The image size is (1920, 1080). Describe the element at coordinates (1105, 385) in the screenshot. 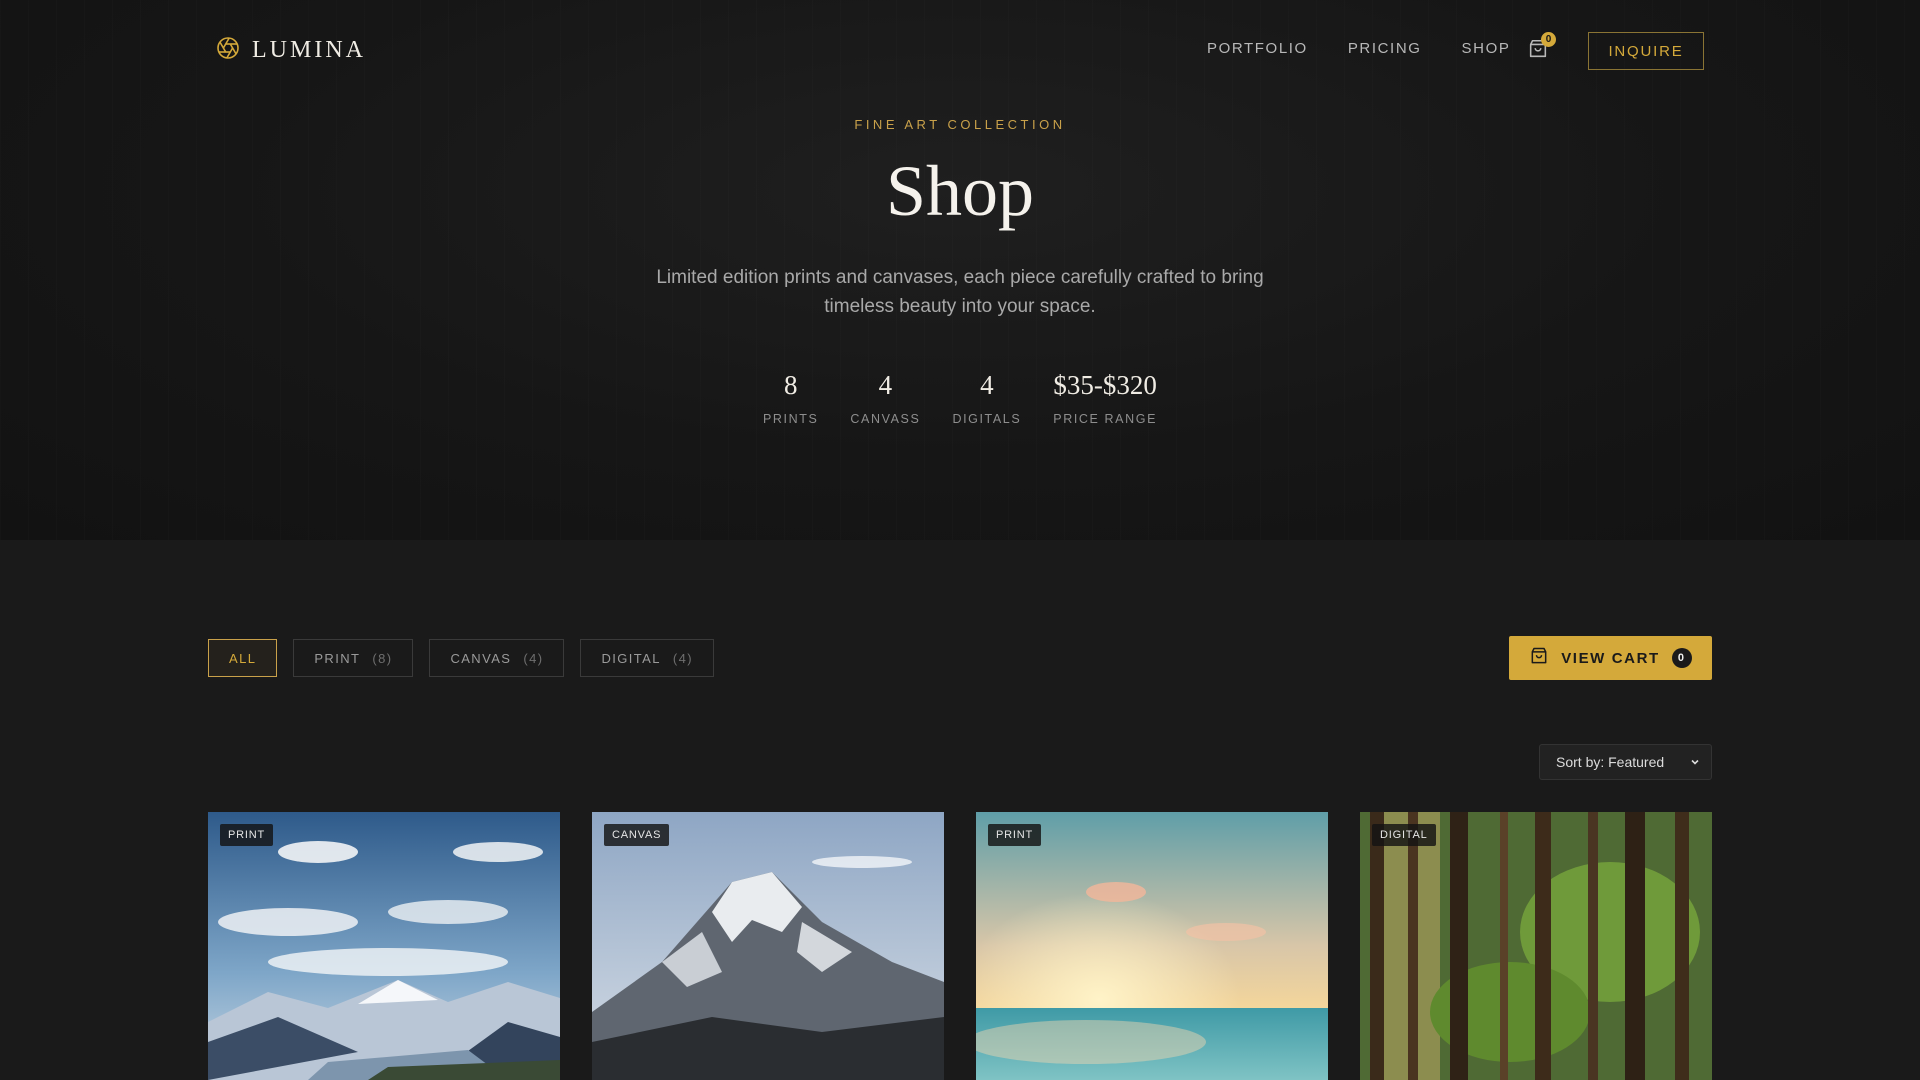

I see `stat-value: $35-$320` at that location.